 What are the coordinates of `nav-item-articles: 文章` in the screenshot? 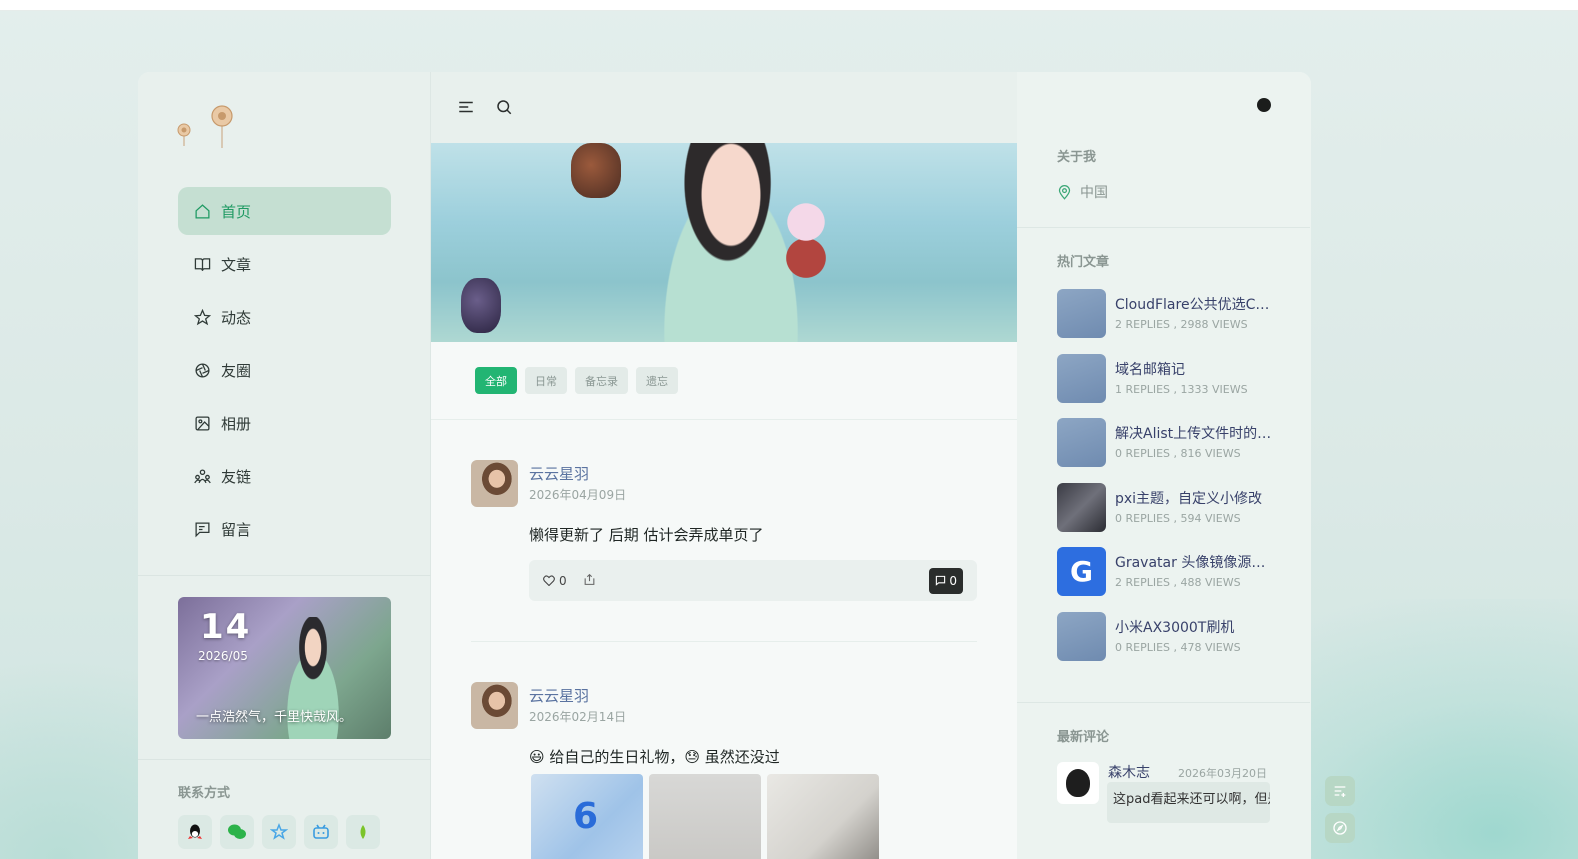 It's located at (284, 264).